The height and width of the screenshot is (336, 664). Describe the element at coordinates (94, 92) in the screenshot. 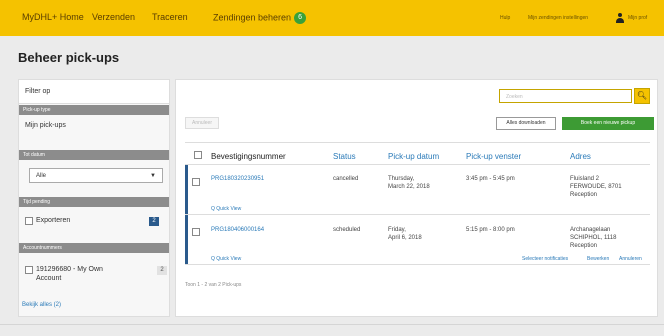

I see `filter-label: Filter op` at that location.